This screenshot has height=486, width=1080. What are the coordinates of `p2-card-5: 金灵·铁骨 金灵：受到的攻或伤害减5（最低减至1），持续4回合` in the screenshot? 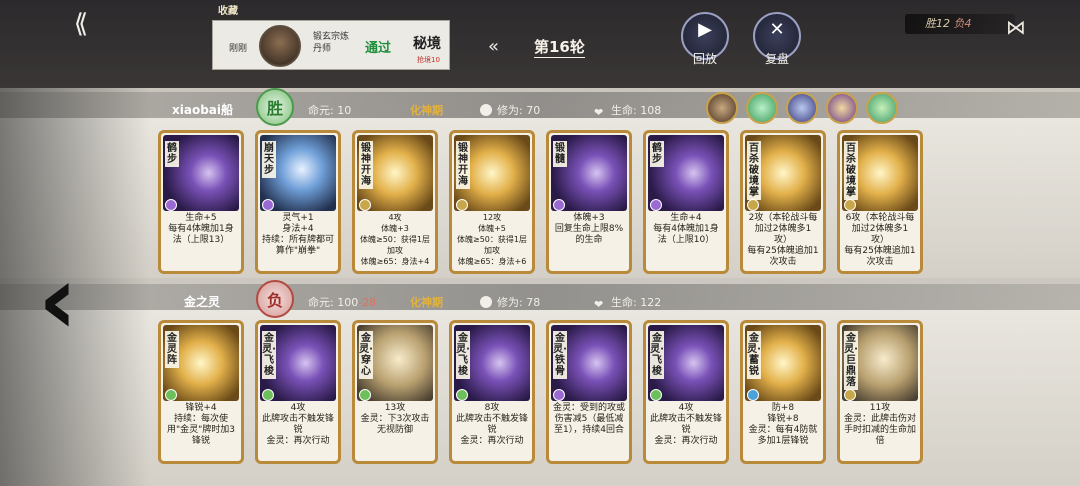 It's located at (589, 392).